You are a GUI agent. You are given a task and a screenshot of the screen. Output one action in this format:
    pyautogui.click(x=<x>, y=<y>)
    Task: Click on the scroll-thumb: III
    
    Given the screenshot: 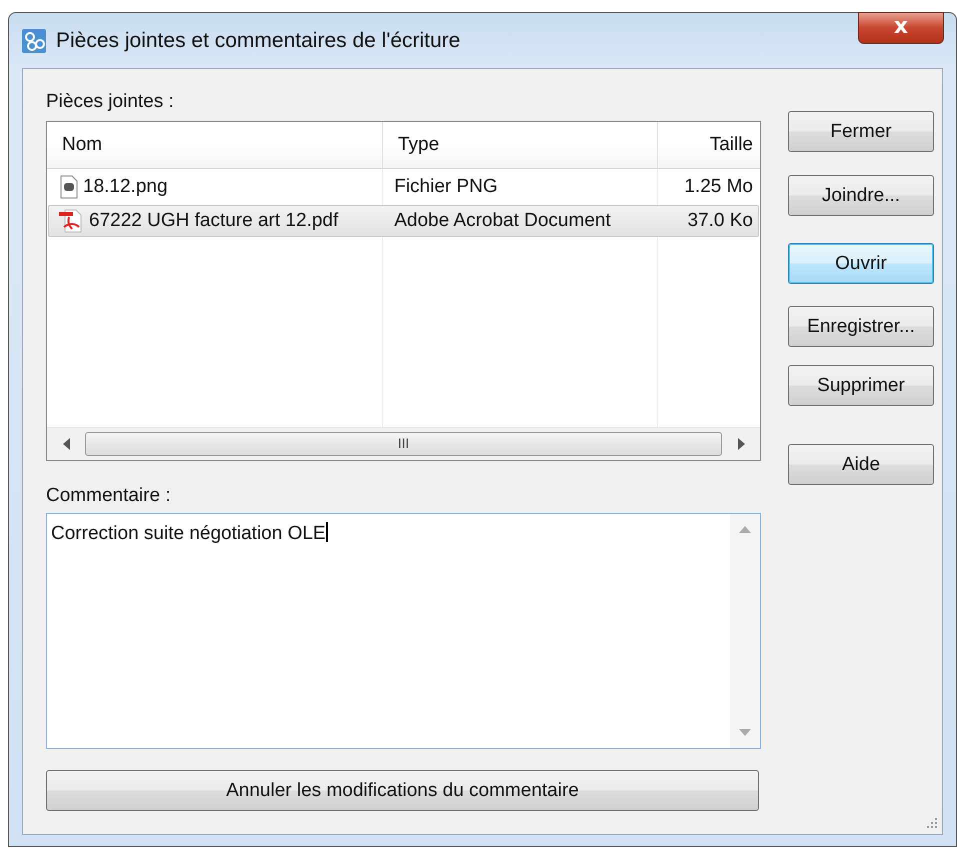 What is the action you would take?
    pyautogui.click(x=403, y=444)
    